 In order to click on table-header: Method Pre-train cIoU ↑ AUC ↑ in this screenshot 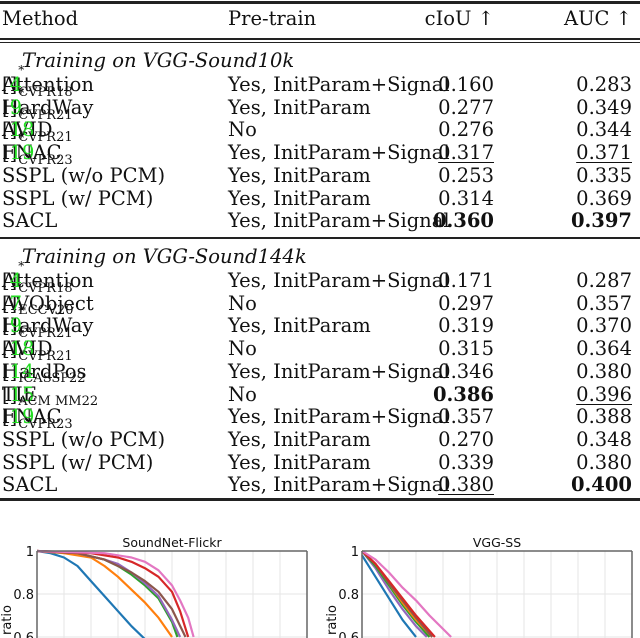, I will do `click(320, 18)`.